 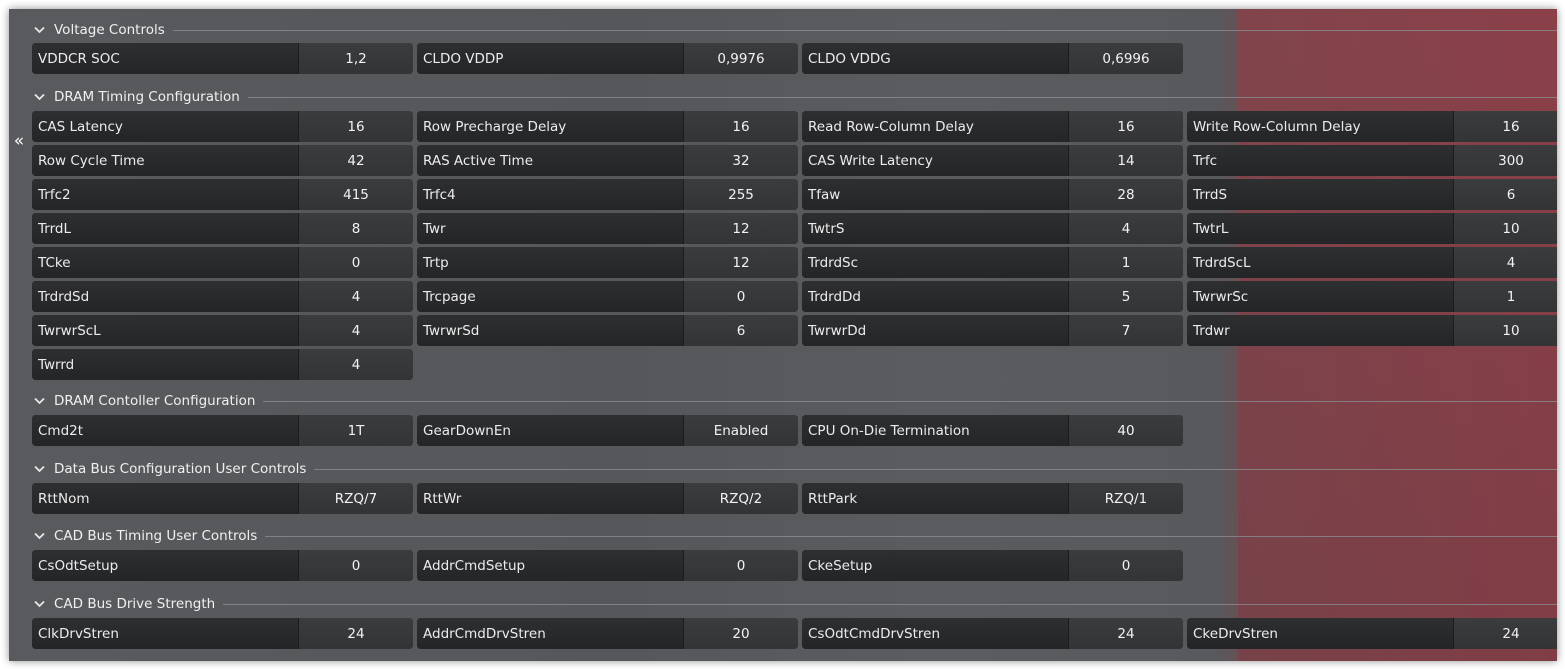 I want to click on section-header-dram-timing-configuration: DRAM Timing Configuration, so click(x=794, y=97).